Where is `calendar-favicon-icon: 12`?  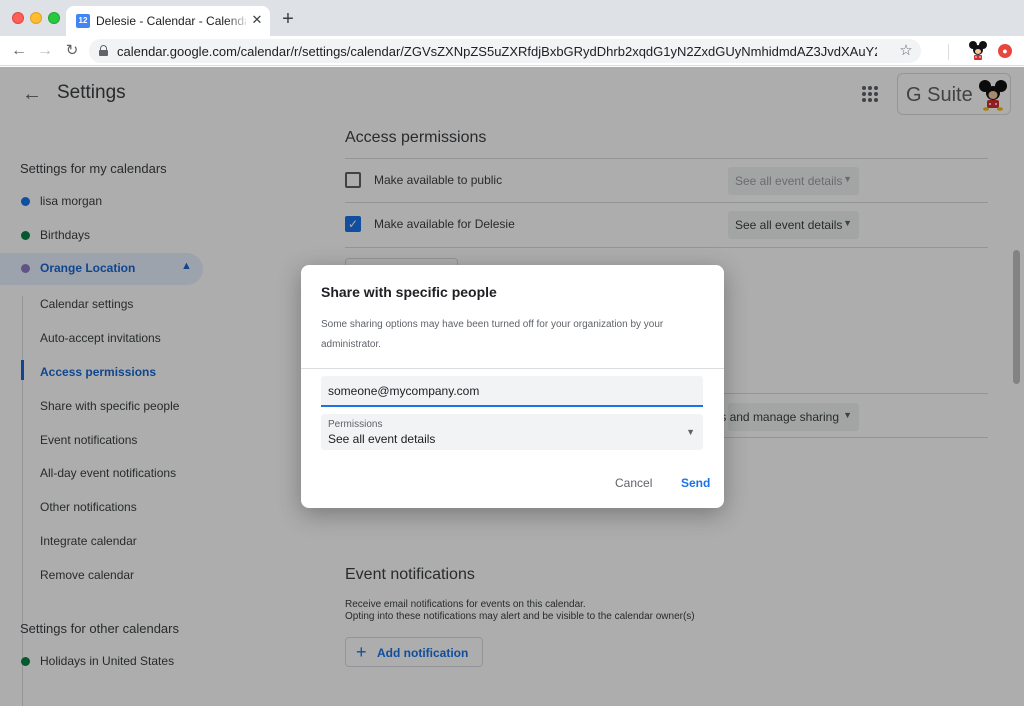 calendar-favicon-icon: 12 is located at coordinates (83, 21).